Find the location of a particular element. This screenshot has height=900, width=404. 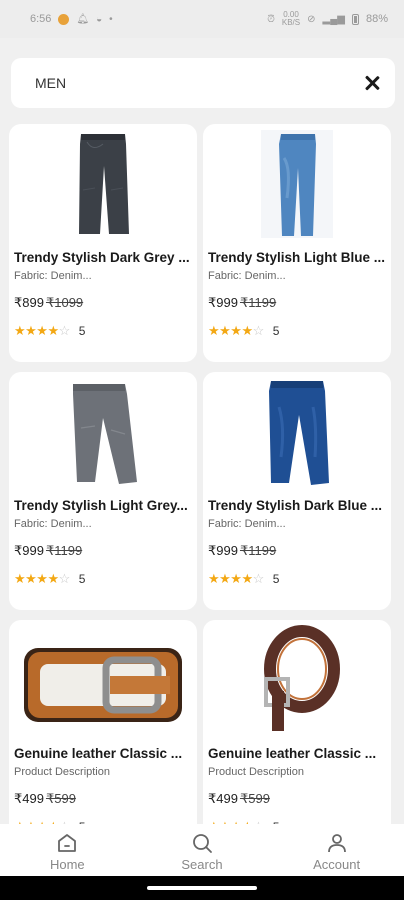

nav-search-label: Search is located at coordinates (202, 864).